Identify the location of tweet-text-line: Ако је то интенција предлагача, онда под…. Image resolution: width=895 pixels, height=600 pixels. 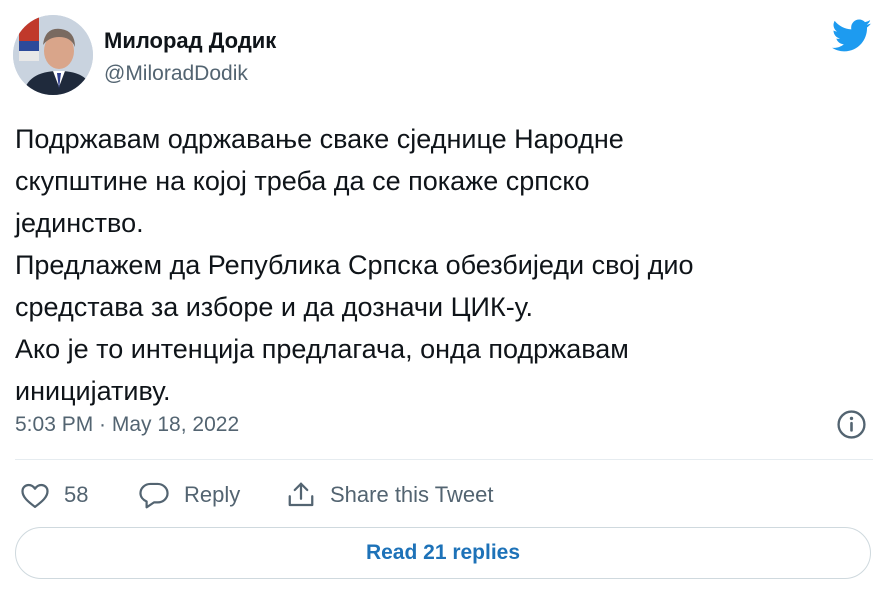
(322, 349).